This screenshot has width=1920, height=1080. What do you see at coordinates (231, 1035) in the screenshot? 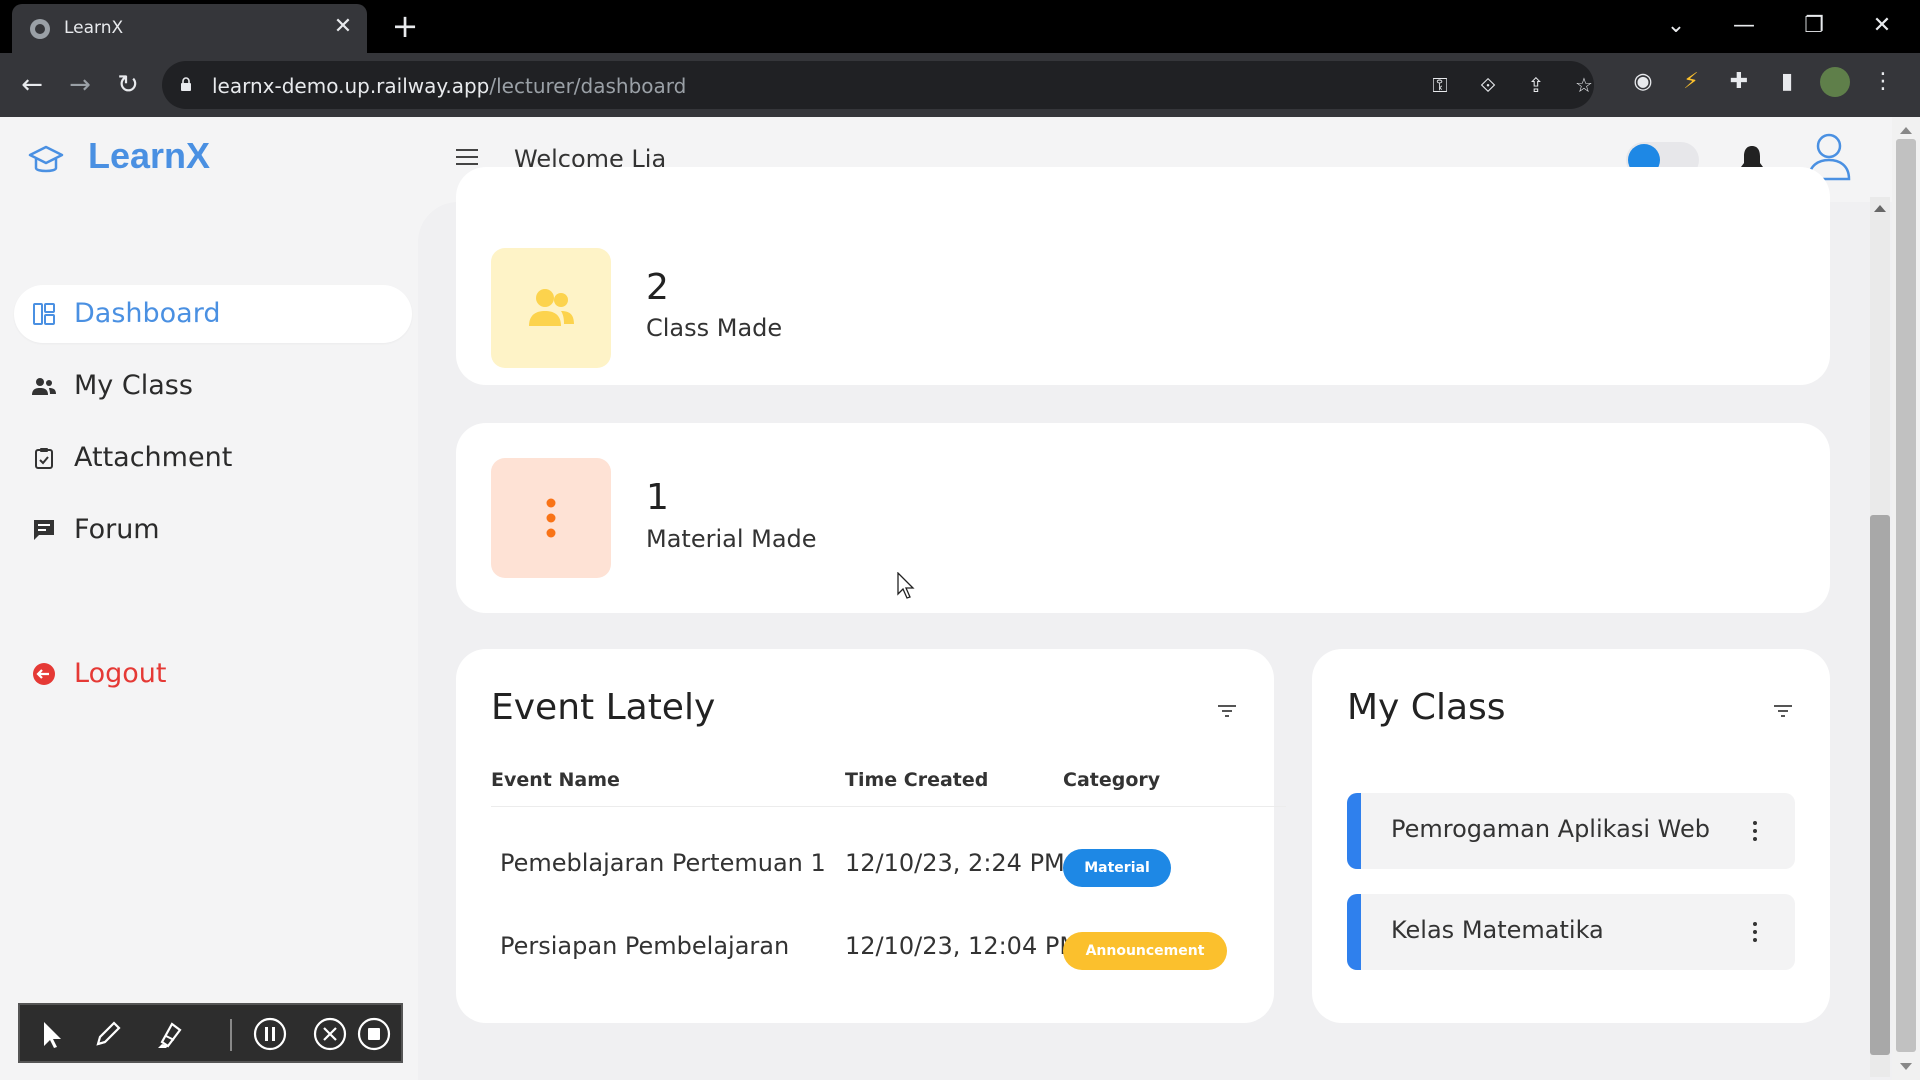
I see `toolbar-divider` at bounding box center [231, 1035].